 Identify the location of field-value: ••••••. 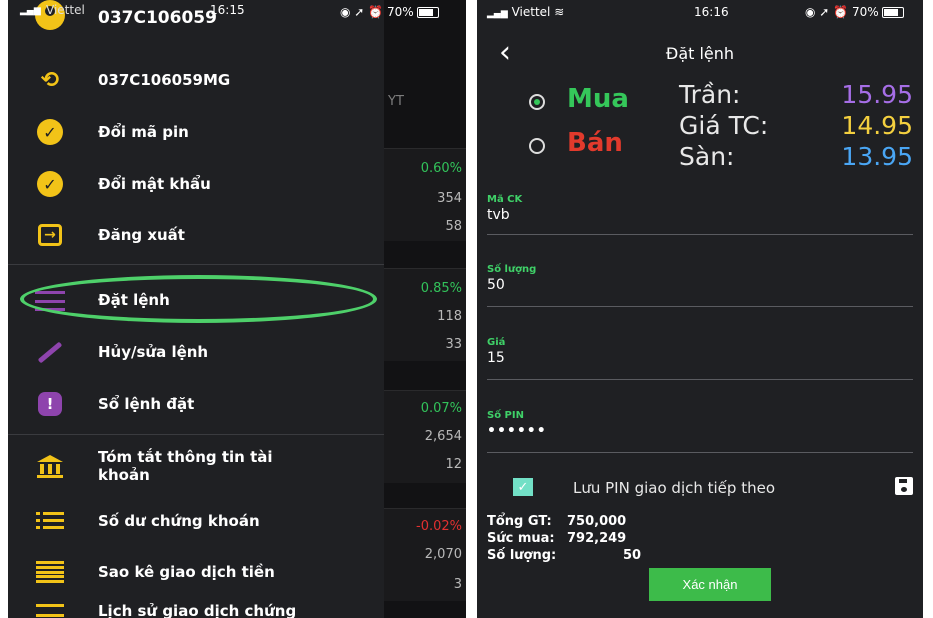
(517, 431).